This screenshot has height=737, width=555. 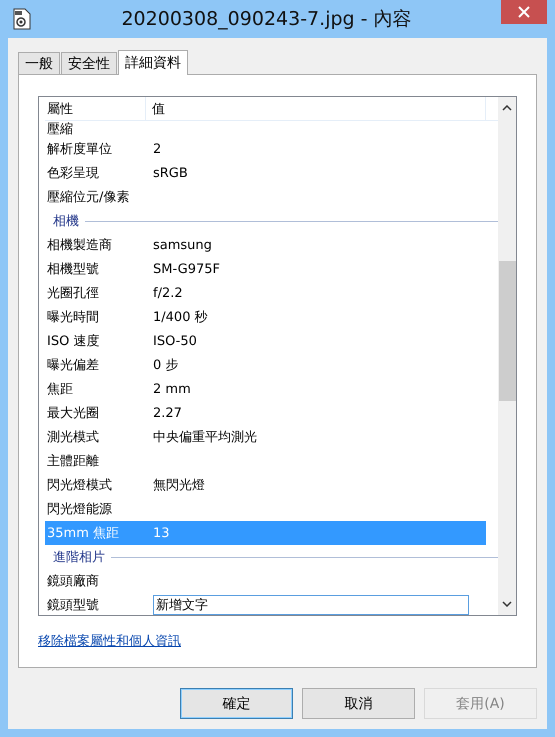 I want to click on property-row: ISO 速度 ISO-50, so click(x=265, y=341).